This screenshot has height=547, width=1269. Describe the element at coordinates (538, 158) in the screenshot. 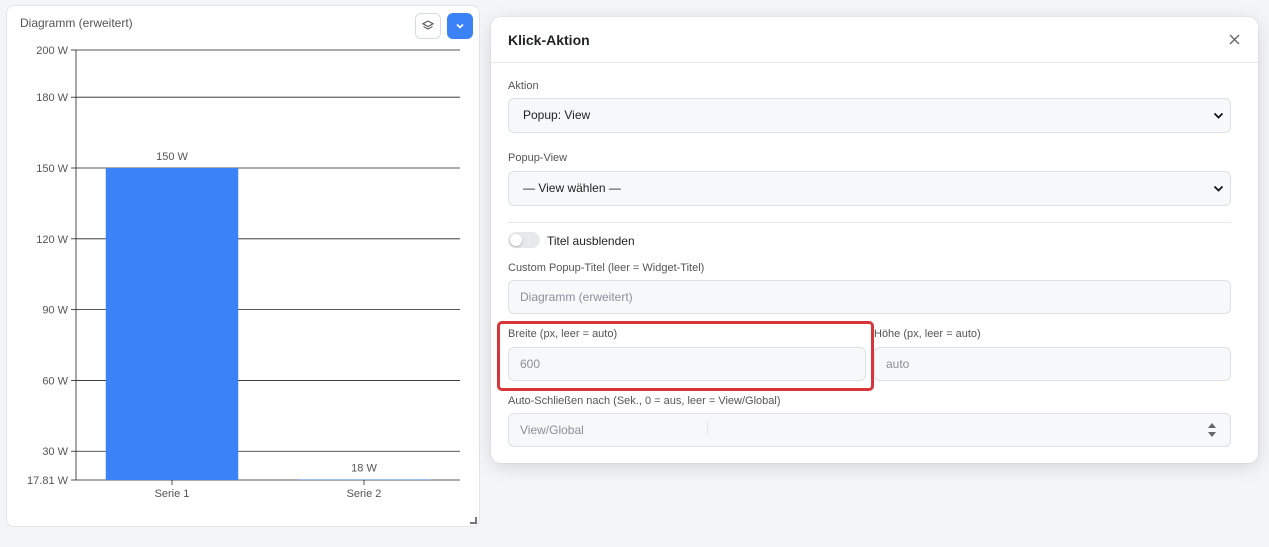

I see `popup-view-label: Popup-View` at that location.